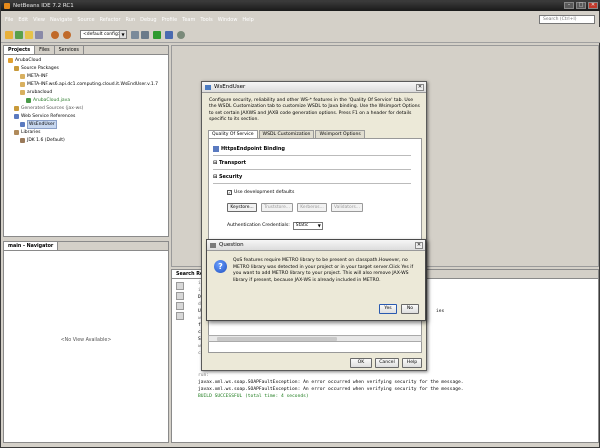  What do you see at coordinates (206, 20) in the screenshot?
I see `menu-tools: Tools` at bounding box center [206, 20].